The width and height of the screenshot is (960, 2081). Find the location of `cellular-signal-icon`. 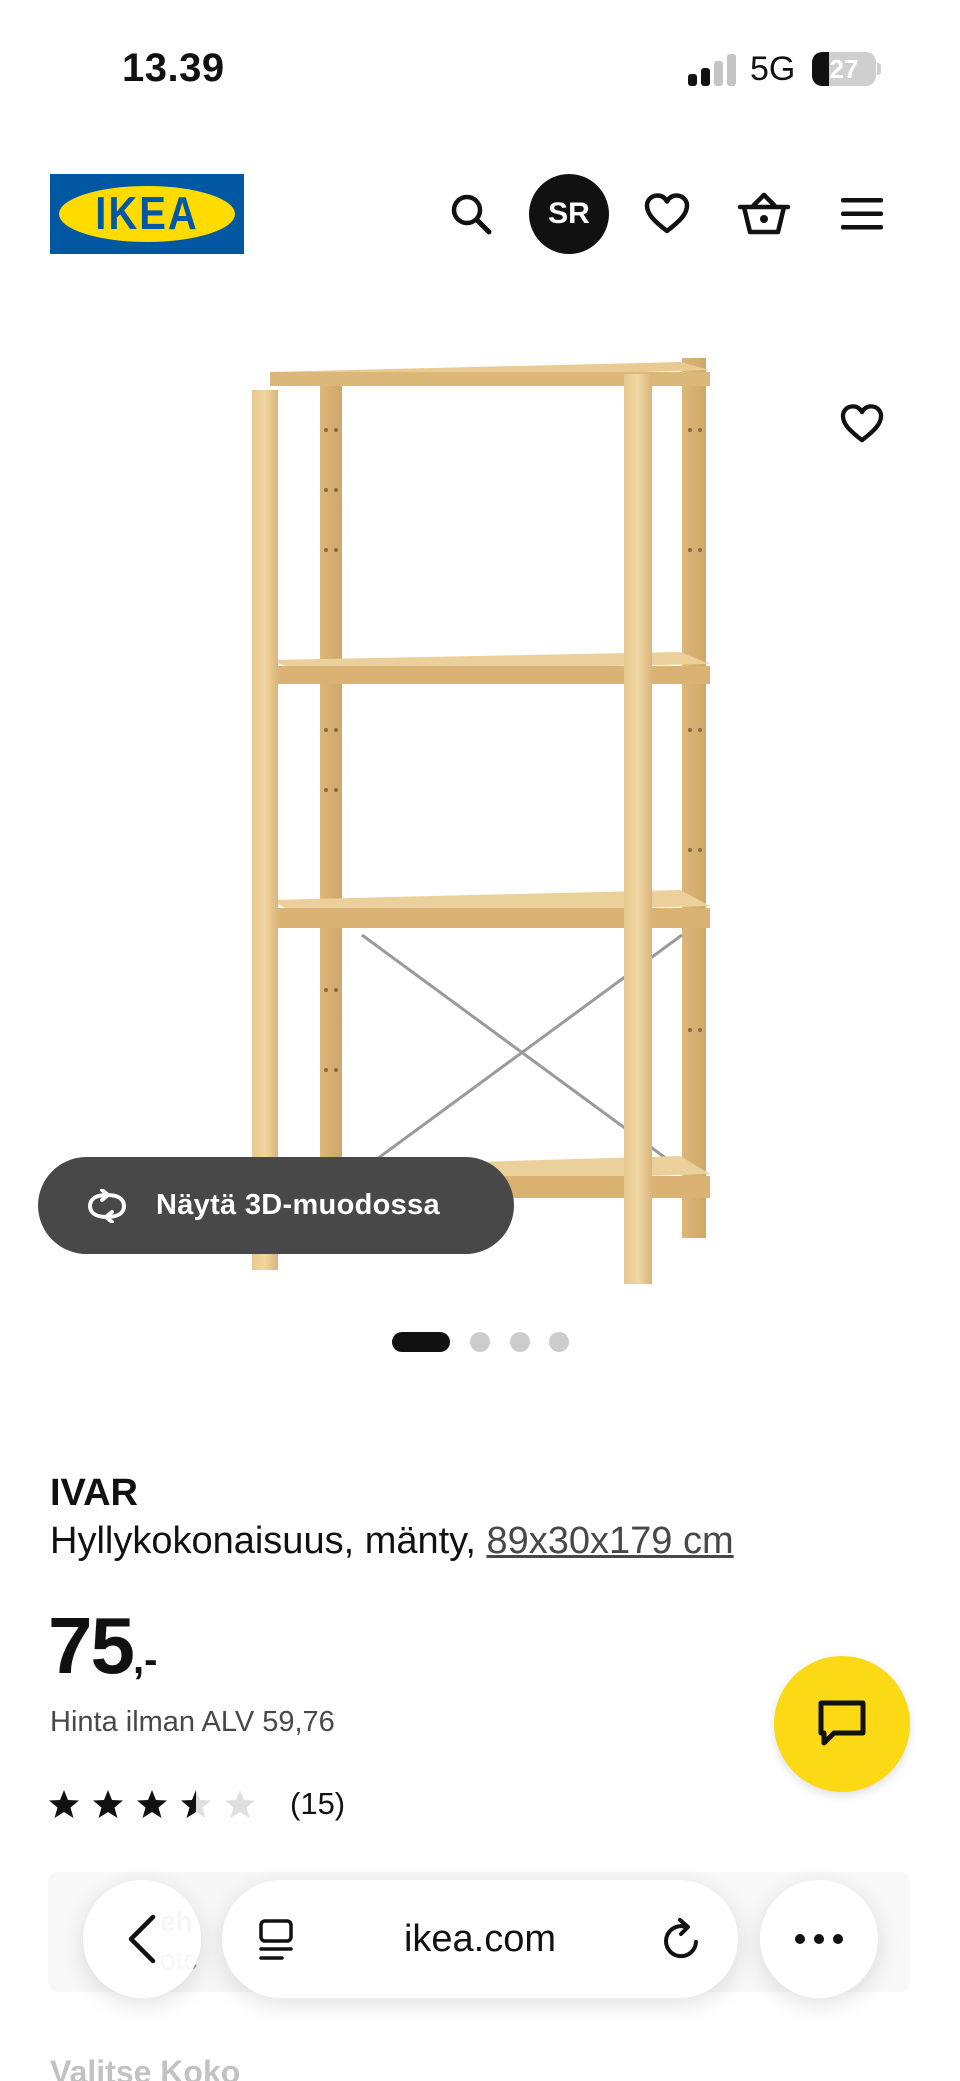

cellular-signal-icon is located at coordinates (713, 70).